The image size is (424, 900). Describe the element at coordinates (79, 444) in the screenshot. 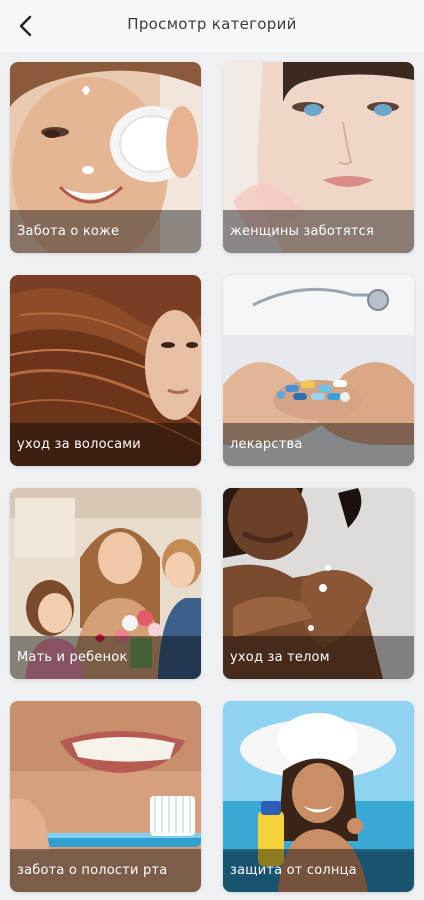

I see `category-label: уход за волосами` at that location.